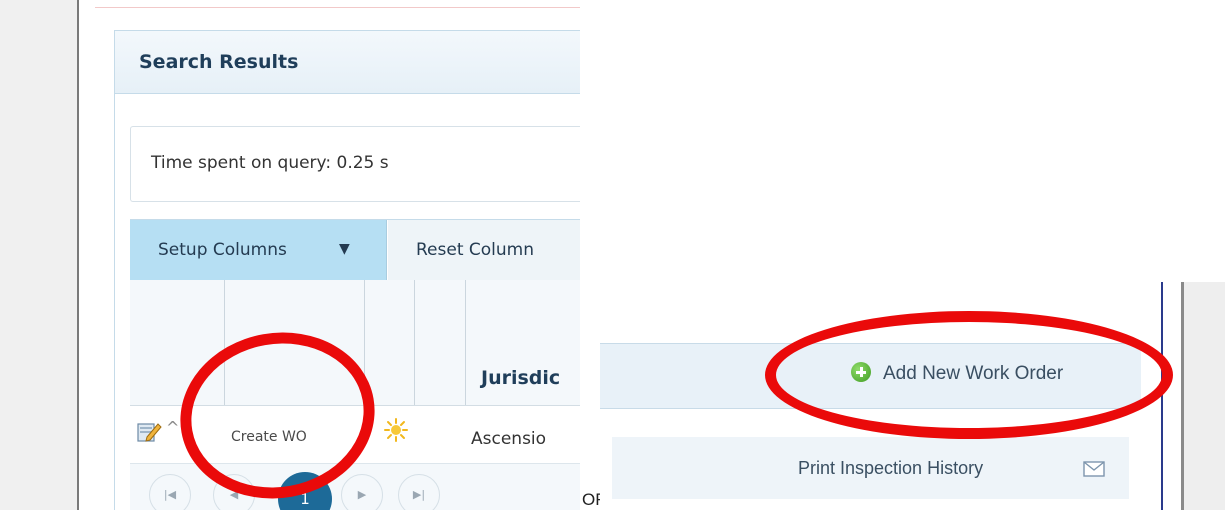  I want to click on panel-title: Search Results, so click(219, 62).